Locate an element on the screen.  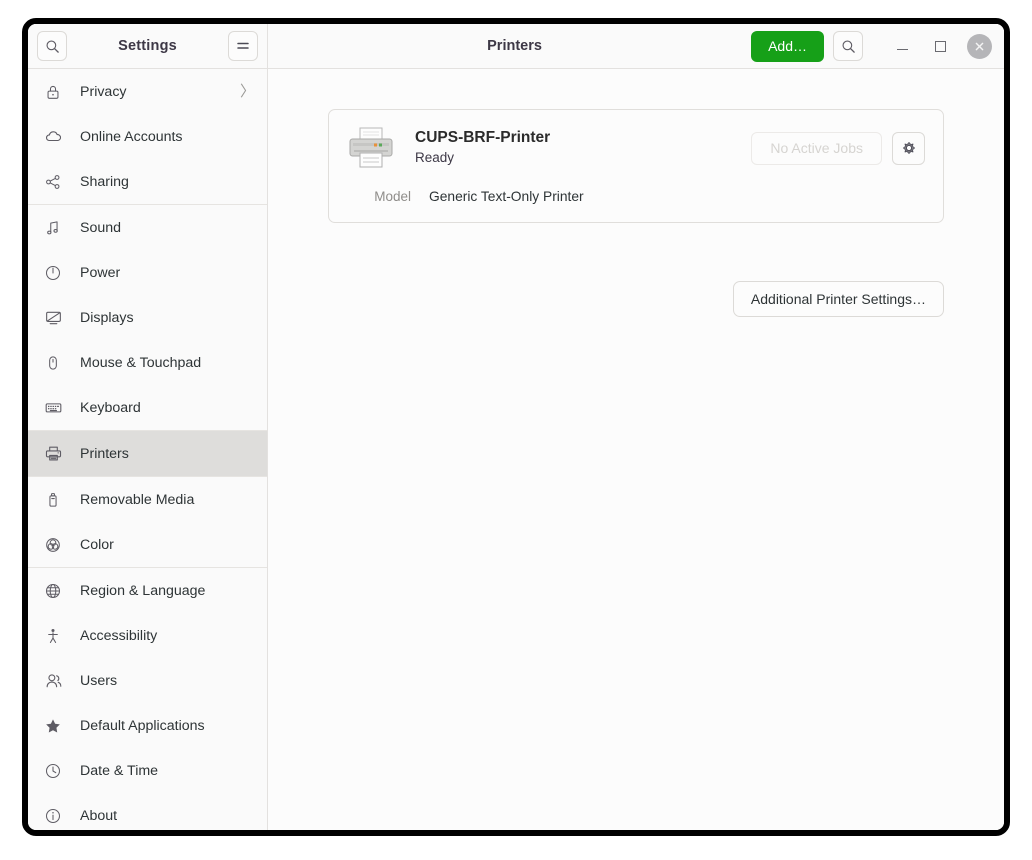
maximize-button is located at coordinates (940, 46).